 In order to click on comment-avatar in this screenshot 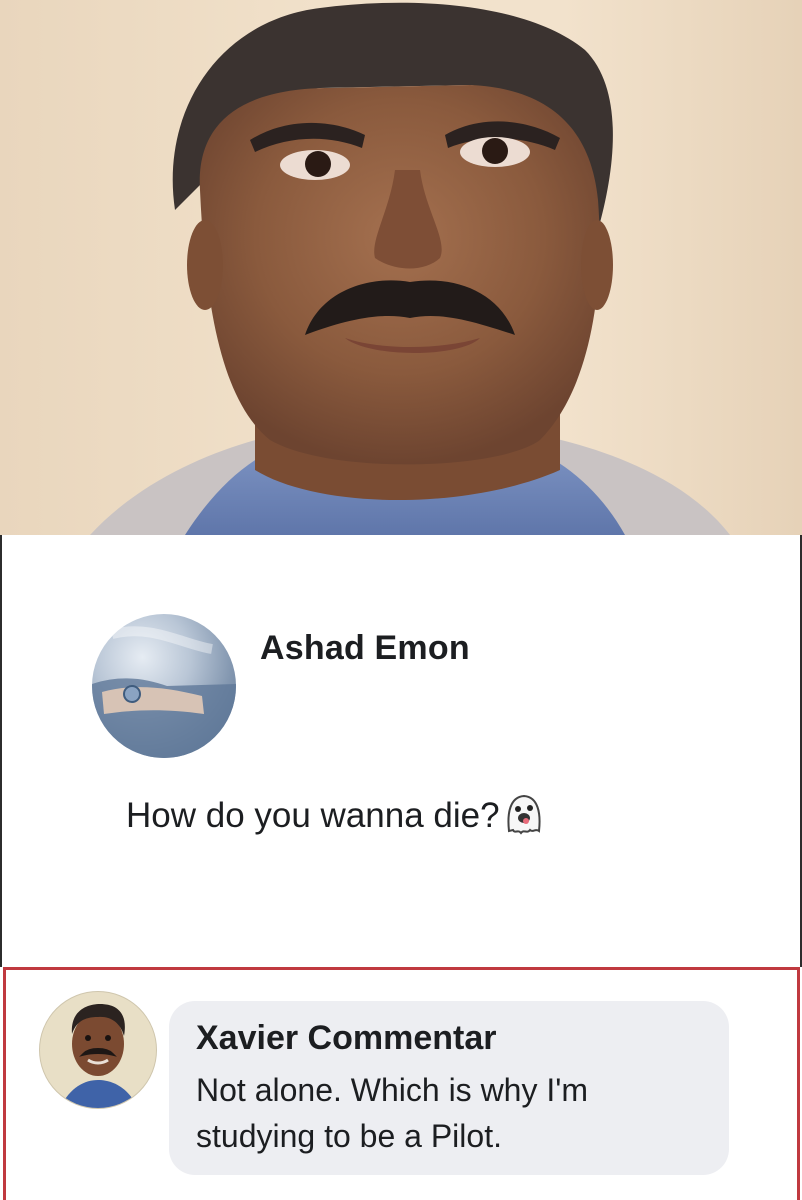, I will do `click(98, 1050)`.